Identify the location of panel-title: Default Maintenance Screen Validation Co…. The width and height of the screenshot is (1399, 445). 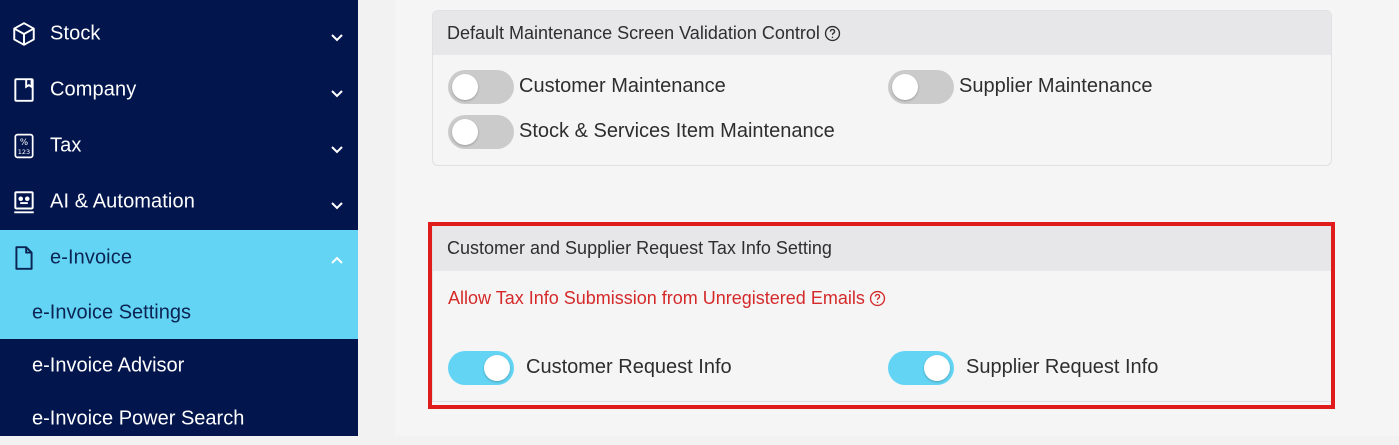
(633, 32).